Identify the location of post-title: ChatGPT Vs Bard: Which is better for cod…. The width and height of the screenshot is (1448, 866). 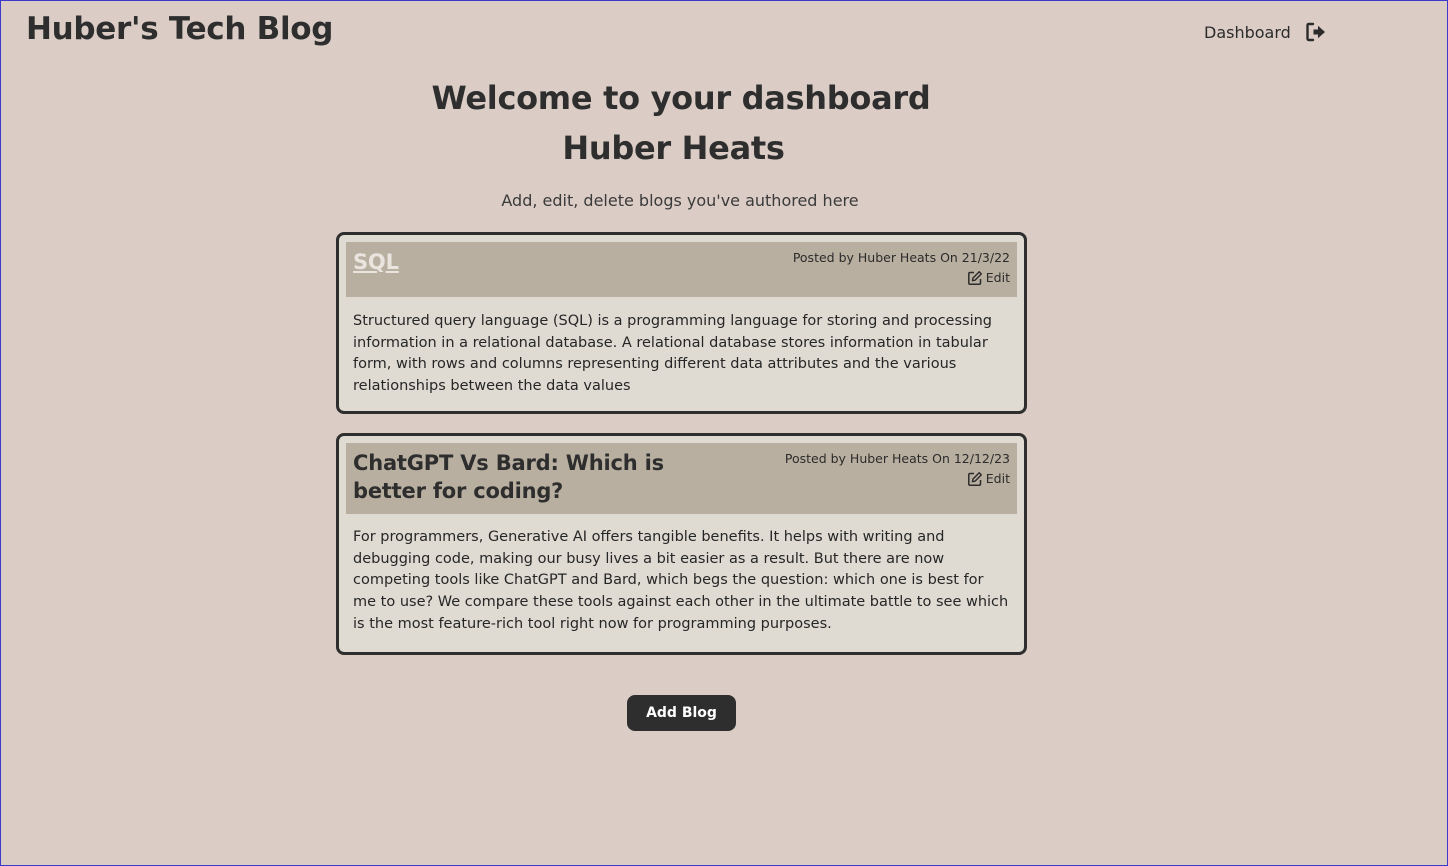
(508, 477).